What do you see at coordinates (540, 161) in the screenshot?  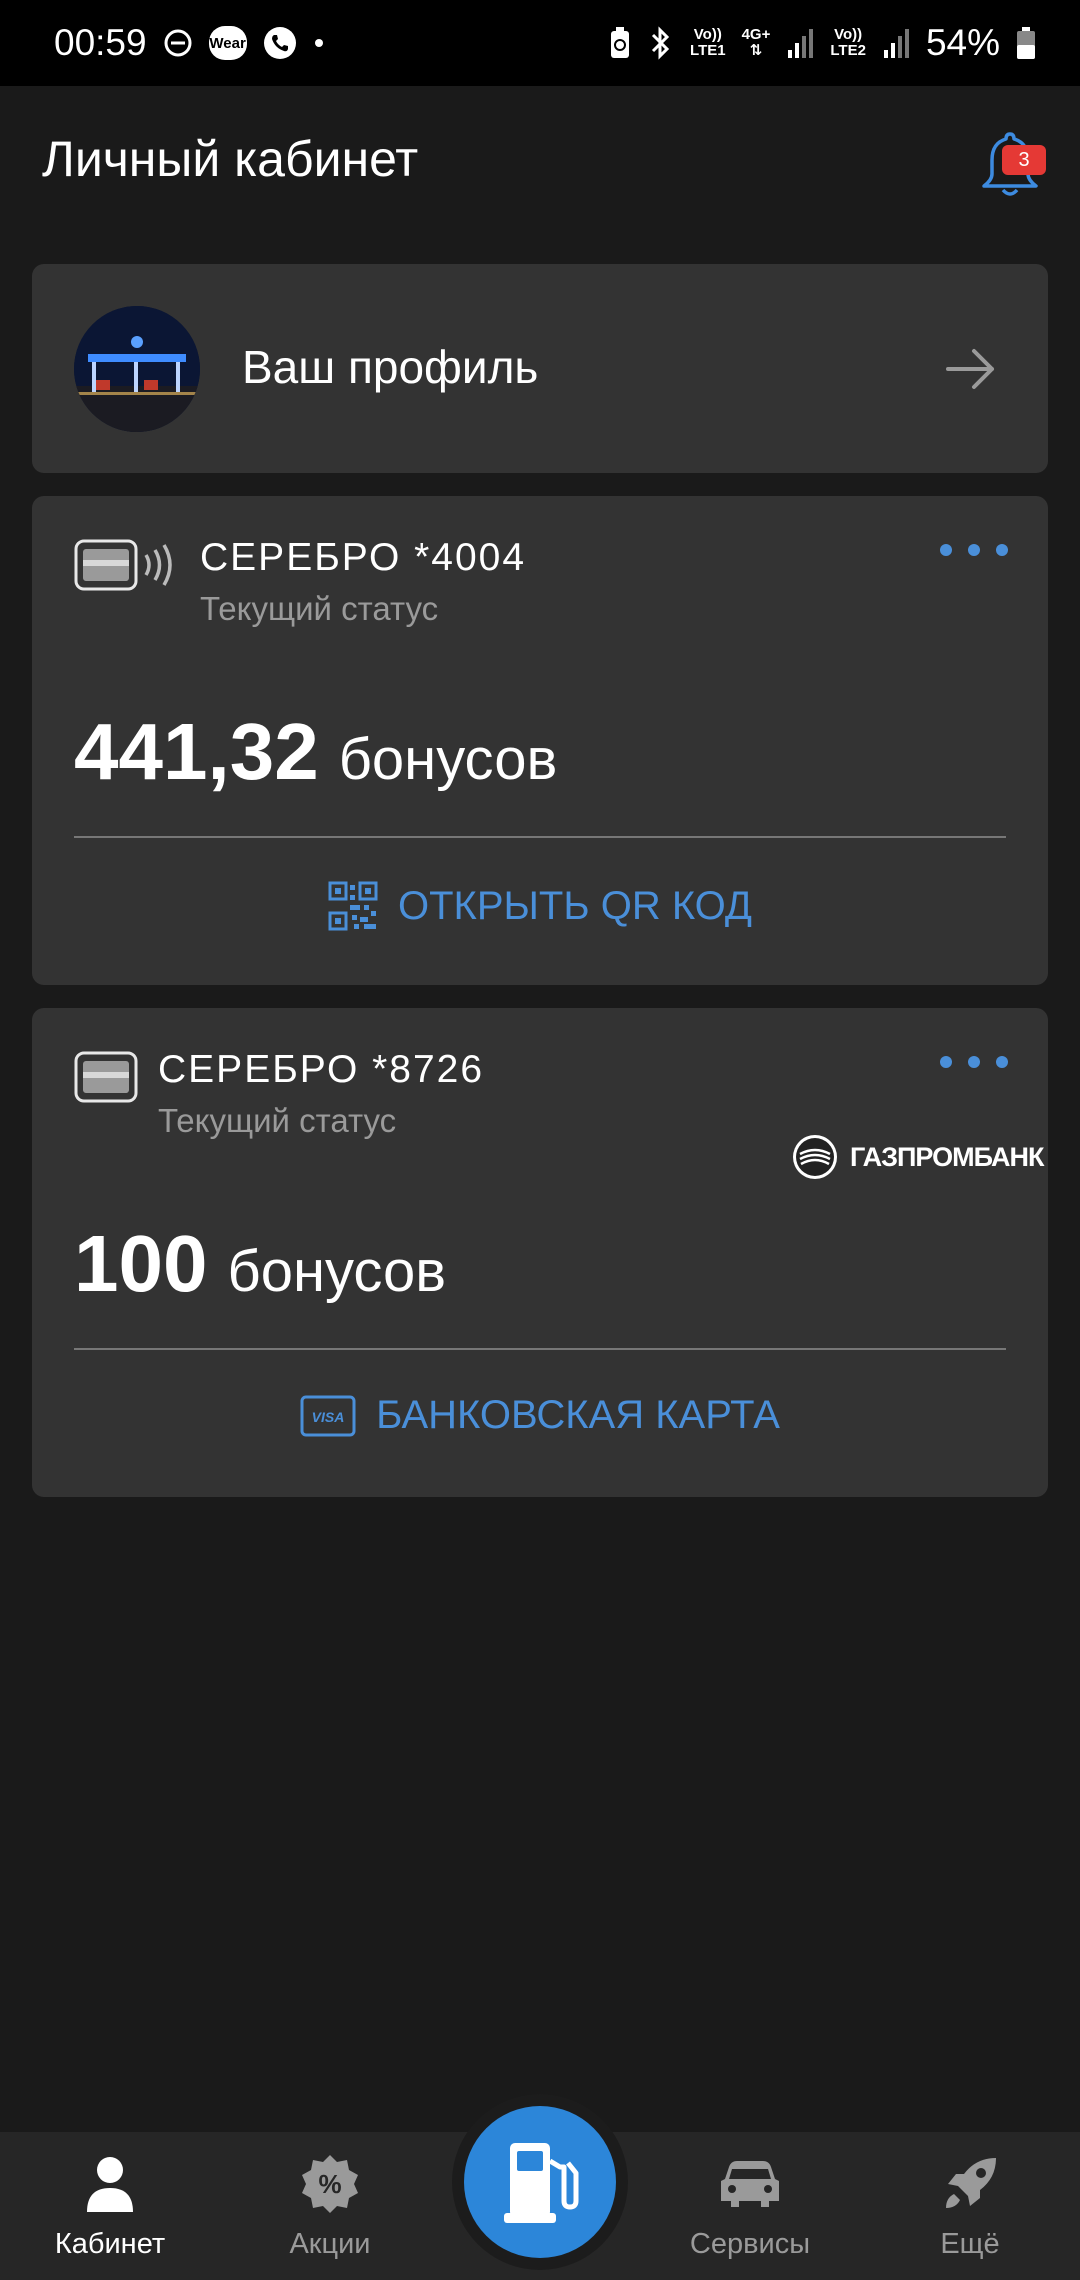 I see `app-header: Личный кабинет 3` at bounding box center [540, 161].